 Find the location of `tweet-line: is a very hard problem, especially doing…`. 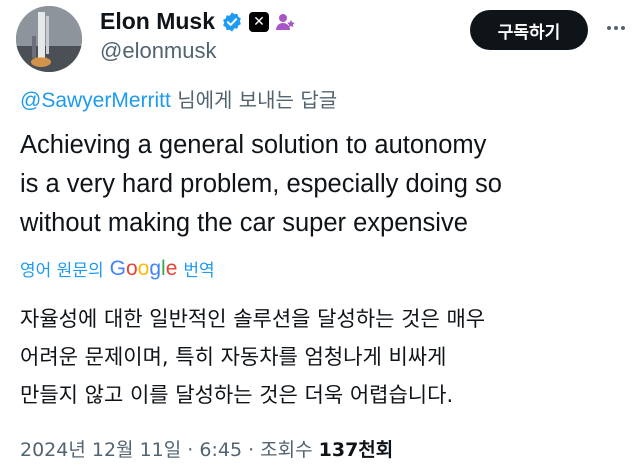

tweet-line: is a very hard problem, especially doing… is located at coordinates (261, 184).